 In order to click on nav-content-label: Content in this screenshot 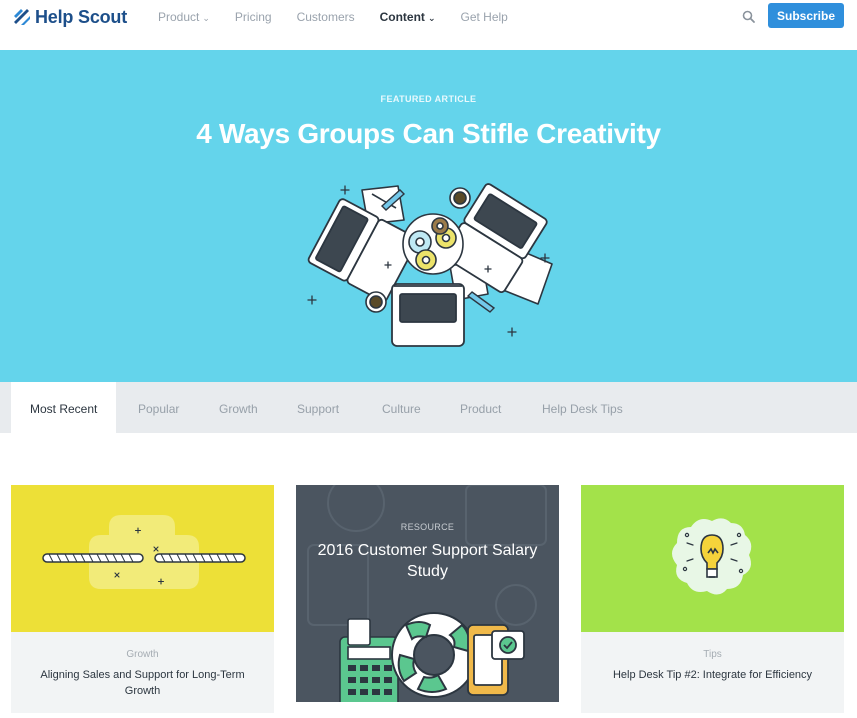, I will do `click(402, 17)`.